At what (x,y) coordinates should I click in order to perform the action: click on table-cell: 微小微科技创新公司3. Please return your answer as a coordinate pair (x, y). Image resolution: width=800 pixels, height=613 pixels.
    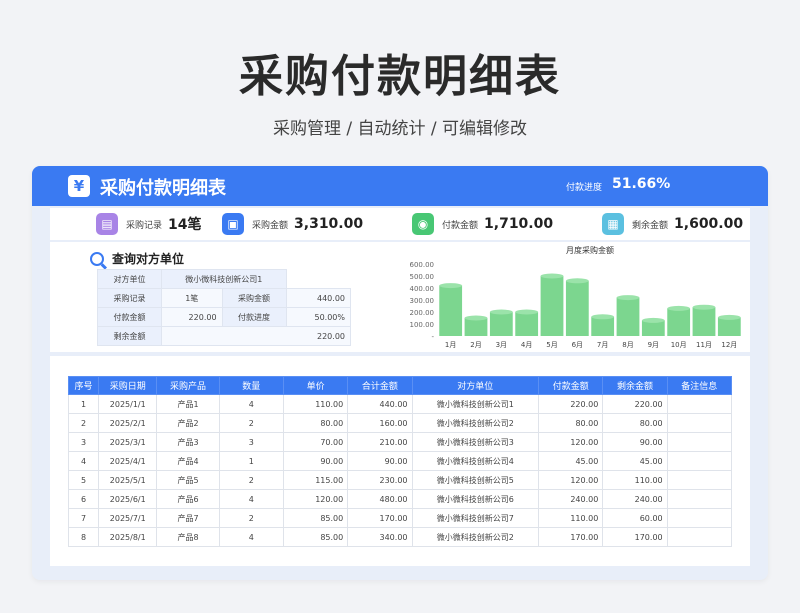
    Looking at the image, I should click on (475, 442).